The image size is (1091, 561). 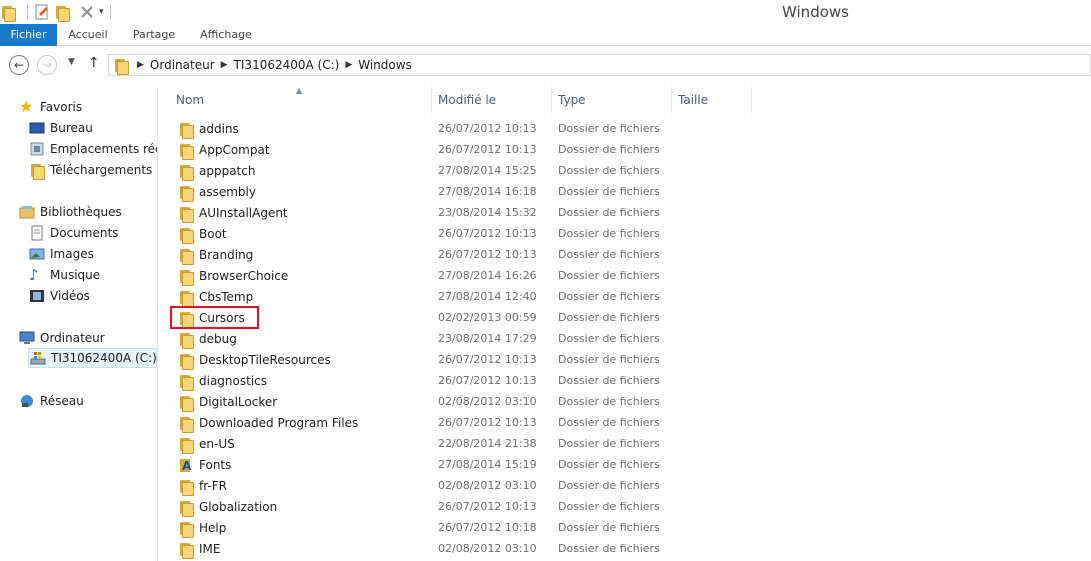 What do you see at coordinates (625, 338) in the screenshot?
I see `file-row: debug 23/08/2014 17:29 Dossier de fichiers` at bounding box center [625, 338].